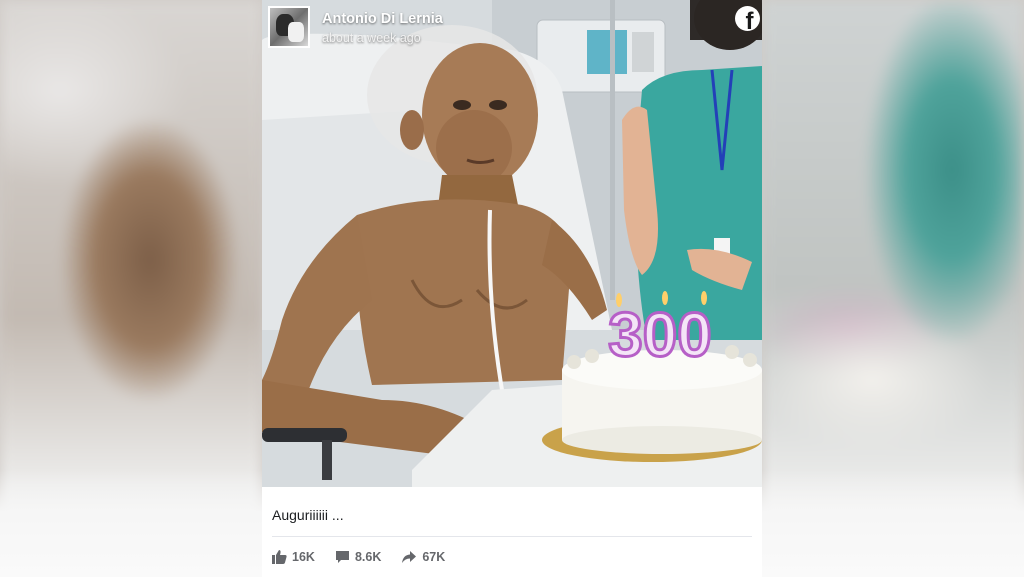 This screenshot has height=577, width=1024. I want to click on comment-count: 8.6K, so click(358, 557).